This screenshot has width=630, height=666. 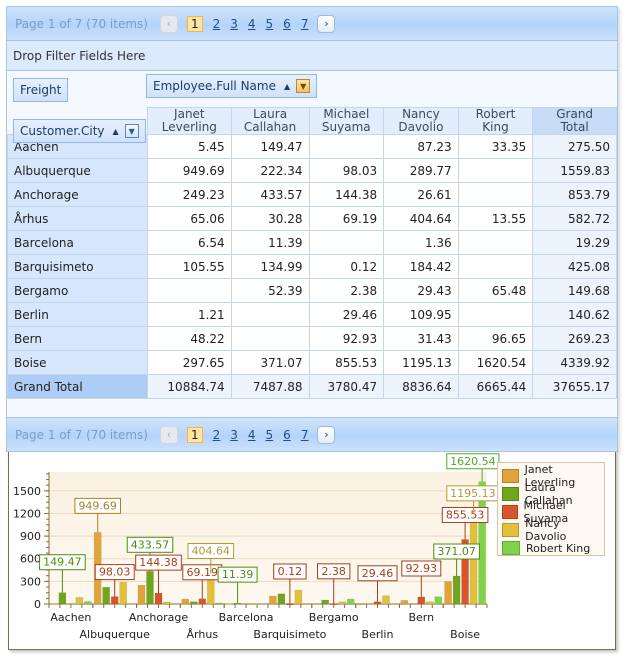 I want to click on row-header: Boise, so click(x=77, y=362).